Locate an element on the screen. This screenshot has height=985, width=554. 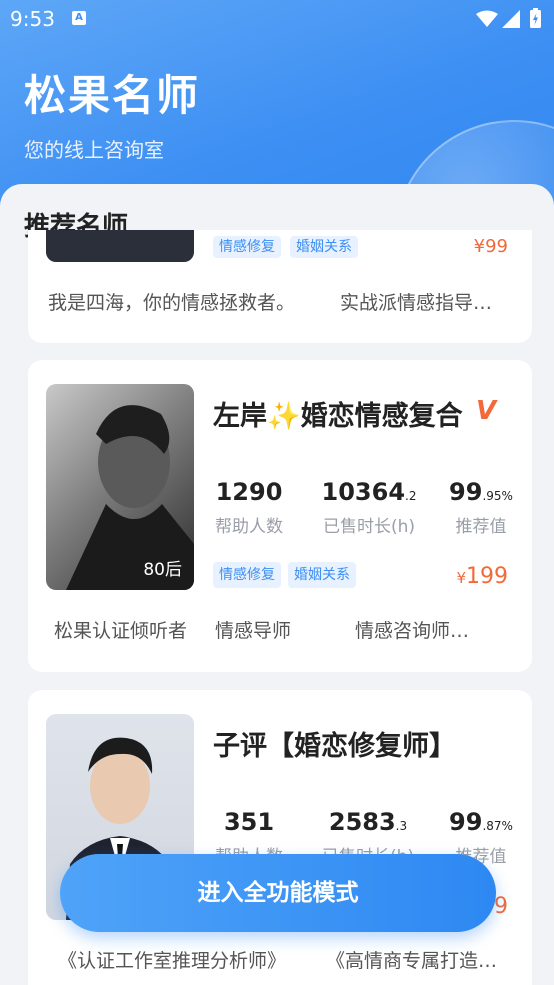
stat-decimal: .95% is located at coordinates (497, 496).